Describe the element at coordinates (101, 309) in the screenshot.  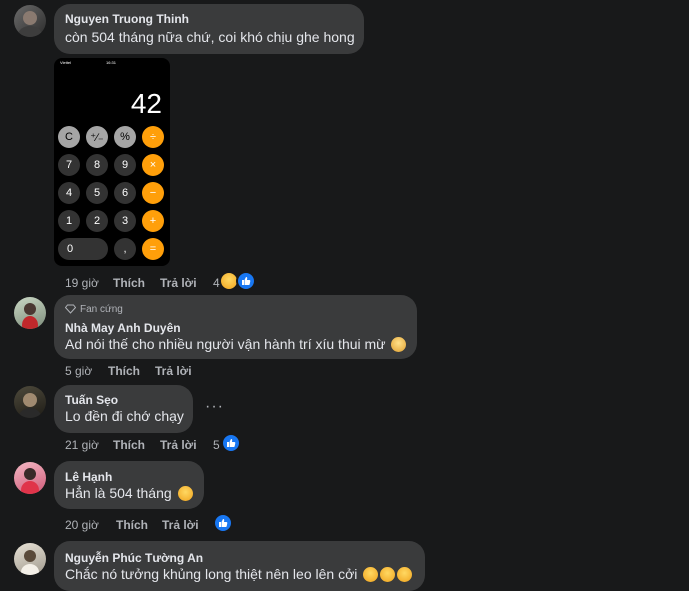
I see `fan-badge: Fan cứng` at that location.